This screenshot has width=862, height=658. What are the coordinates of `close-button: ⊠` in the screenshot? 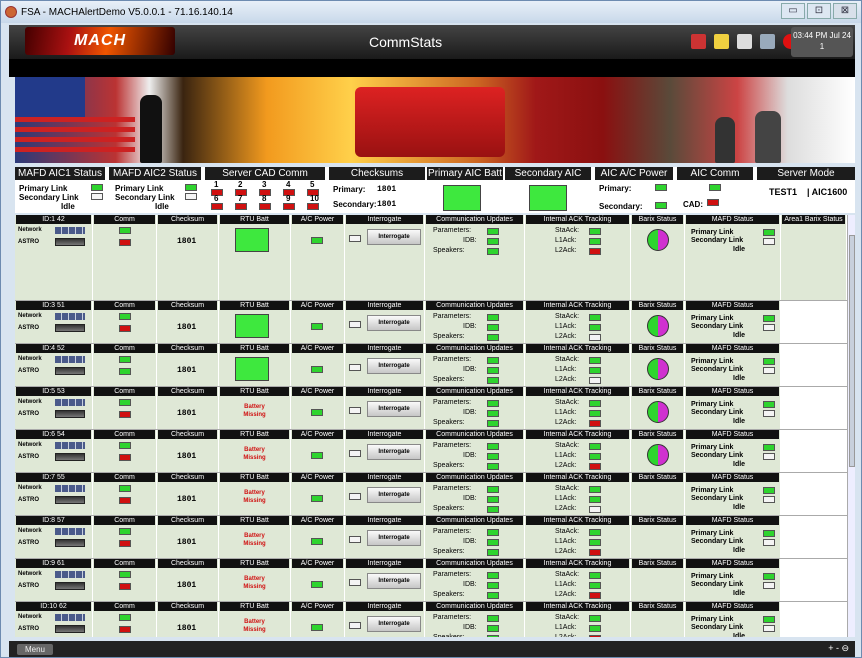 It's located at (845, 11).